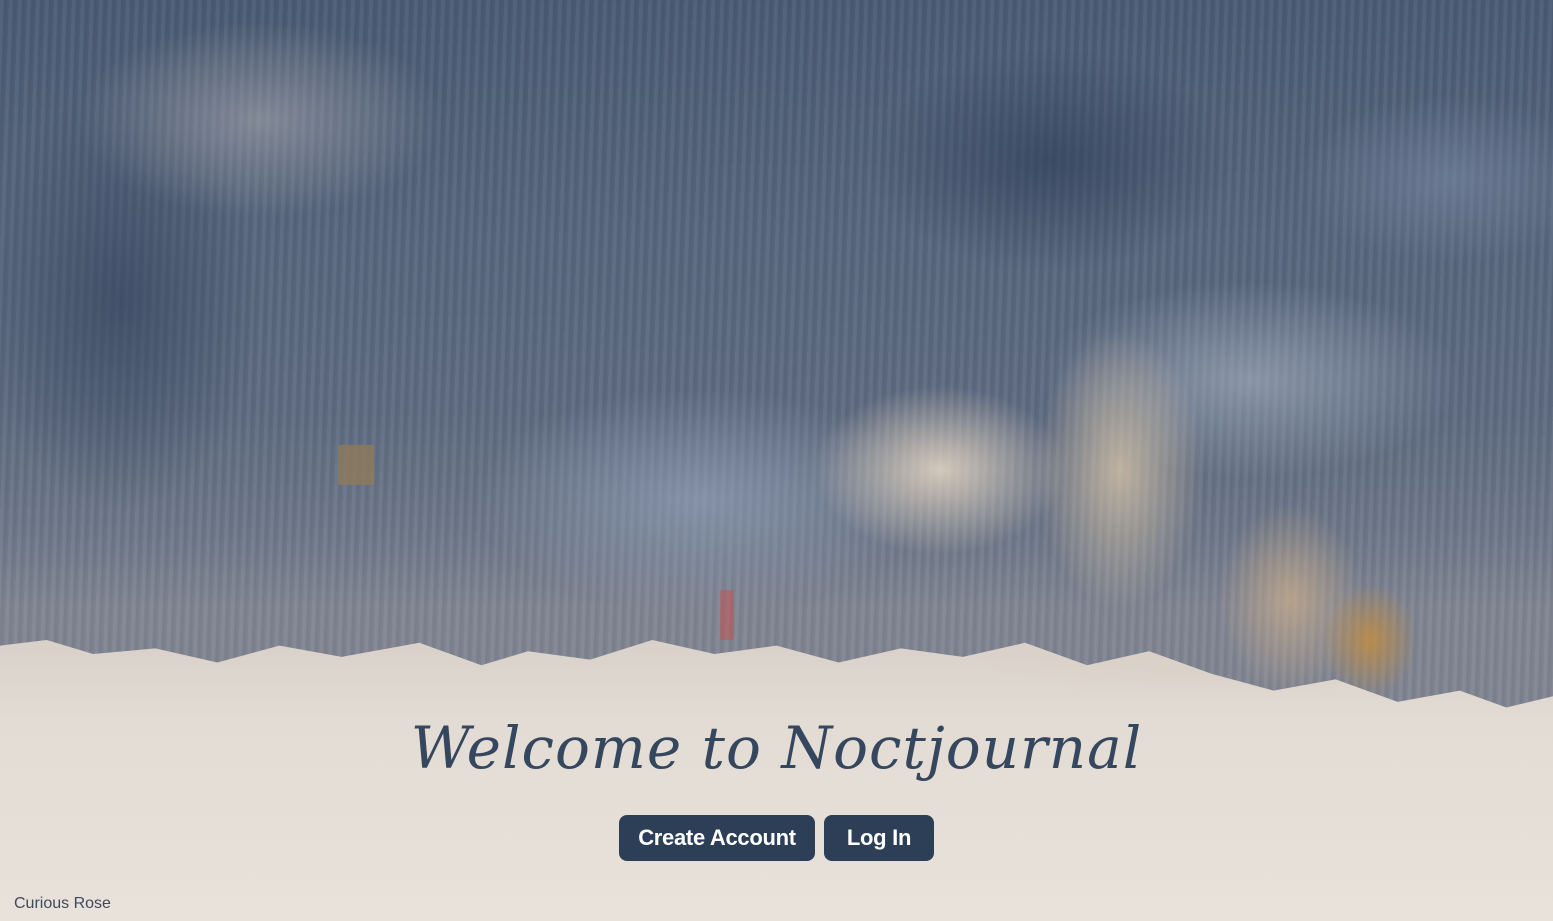 This screenshot has width=1553, height=921. I want to click on create-account-button: Create Account, so click(717, 838).